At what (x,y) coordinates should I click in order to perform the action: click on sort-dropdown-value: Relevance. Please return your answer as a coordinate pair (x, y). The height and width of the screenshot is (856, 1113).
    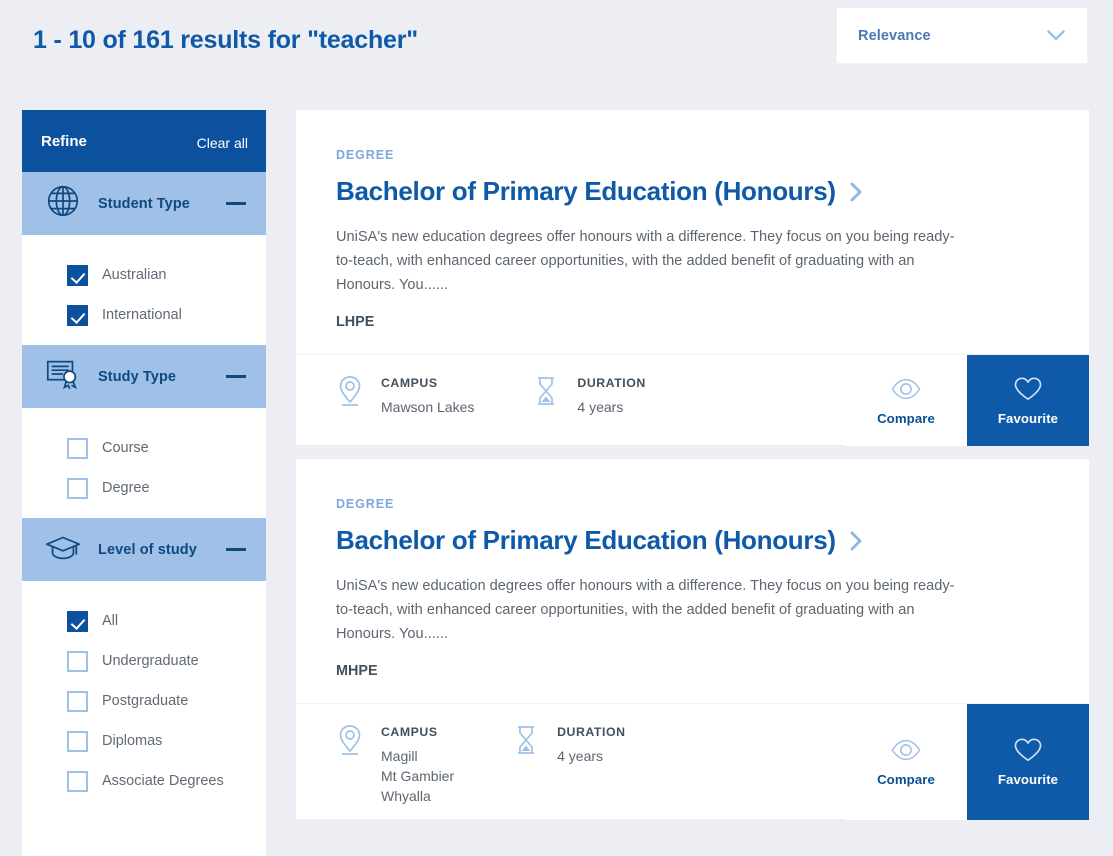
    Looking at the image, I should click on (894, 35).